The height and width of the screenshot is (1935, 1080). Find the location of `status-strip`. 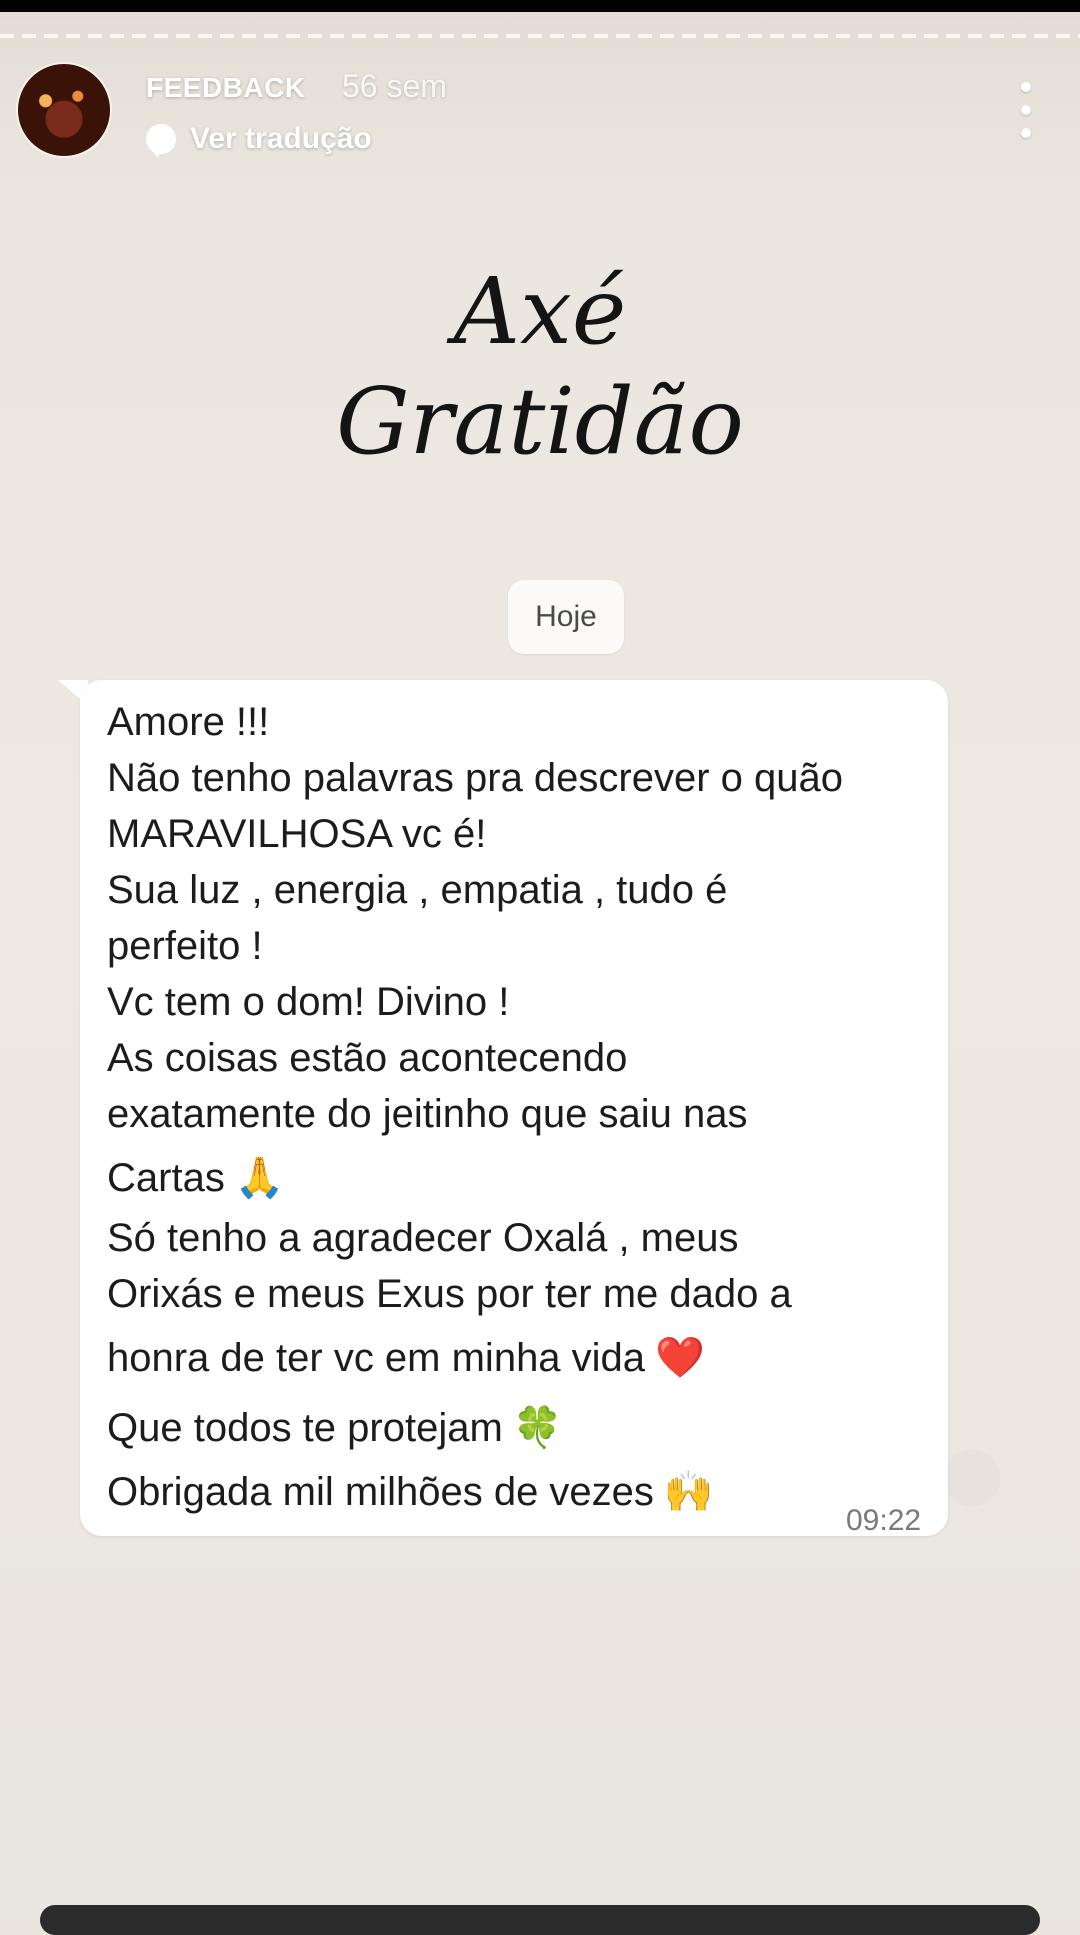

status-strip is located at coordinates (540, 6).